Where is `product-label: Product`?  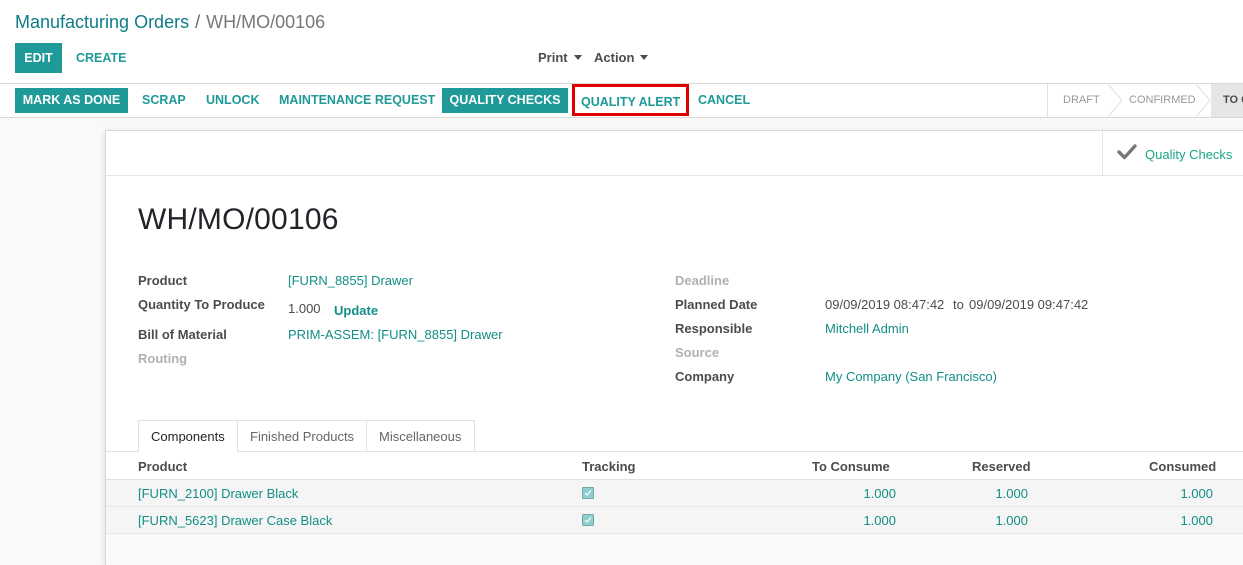 product-label: Product is located at coordinates (163, 280).